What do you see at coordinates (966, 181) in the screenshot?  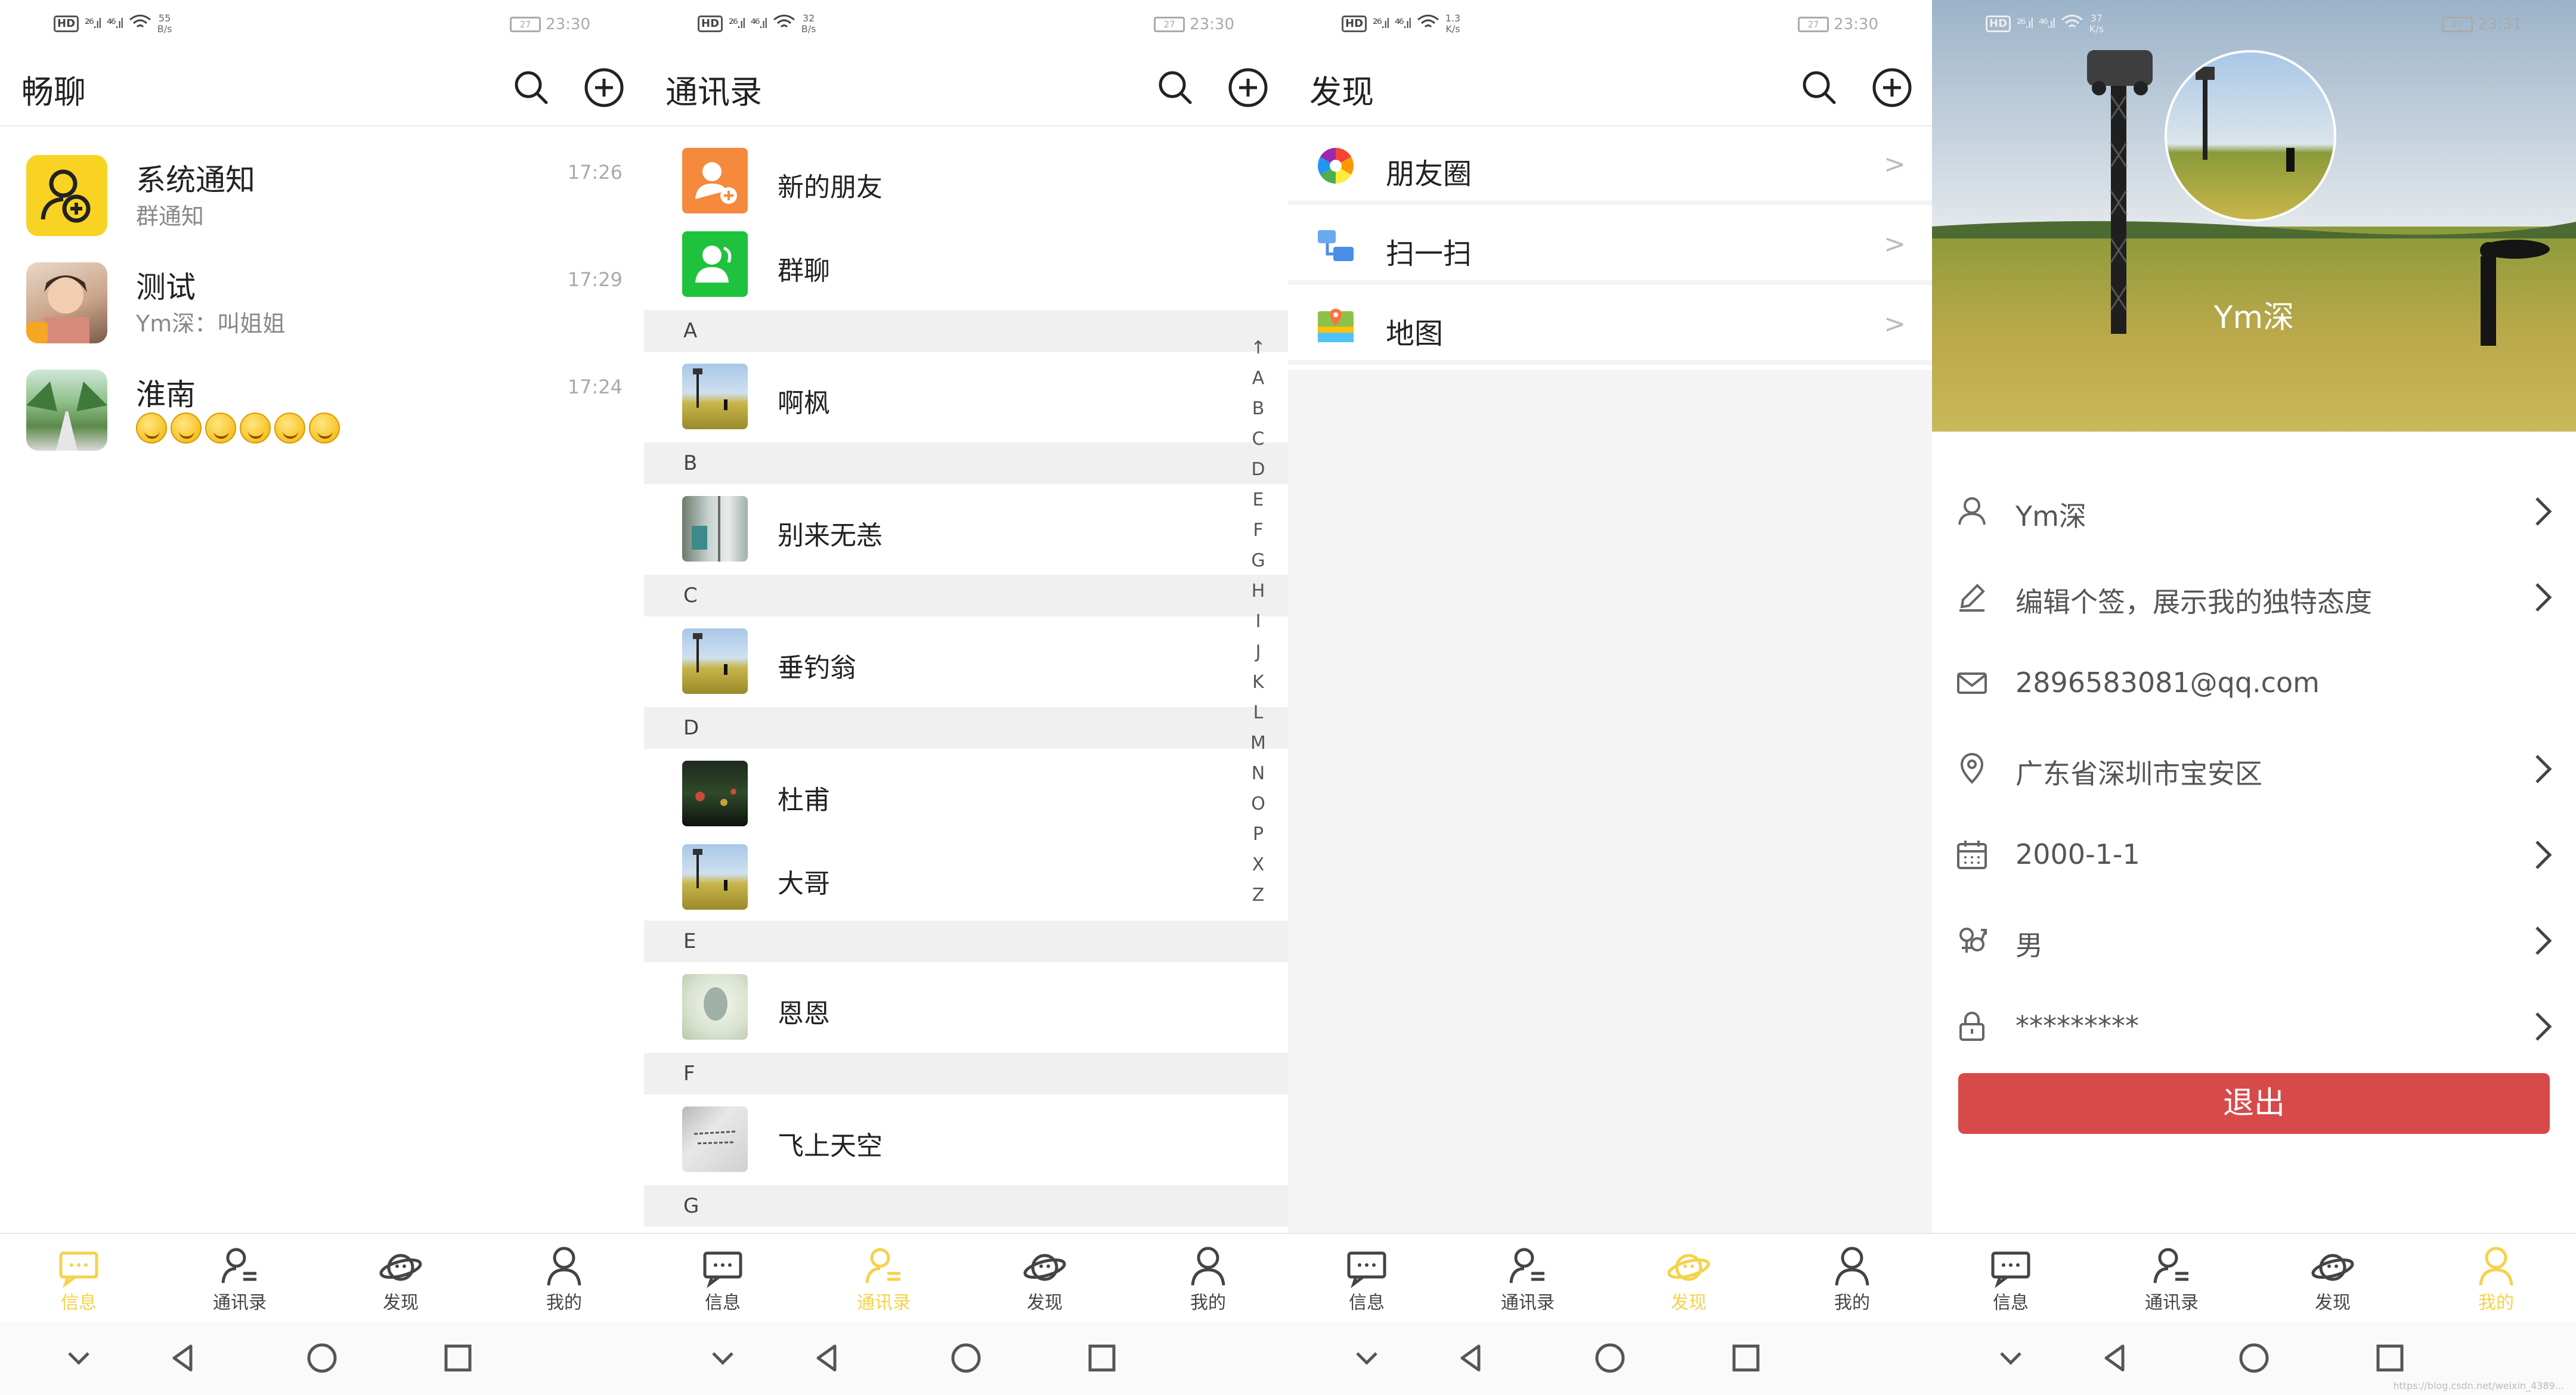 I see `contact-new-friends: 新的朋友` at bounding box center [966, 181].